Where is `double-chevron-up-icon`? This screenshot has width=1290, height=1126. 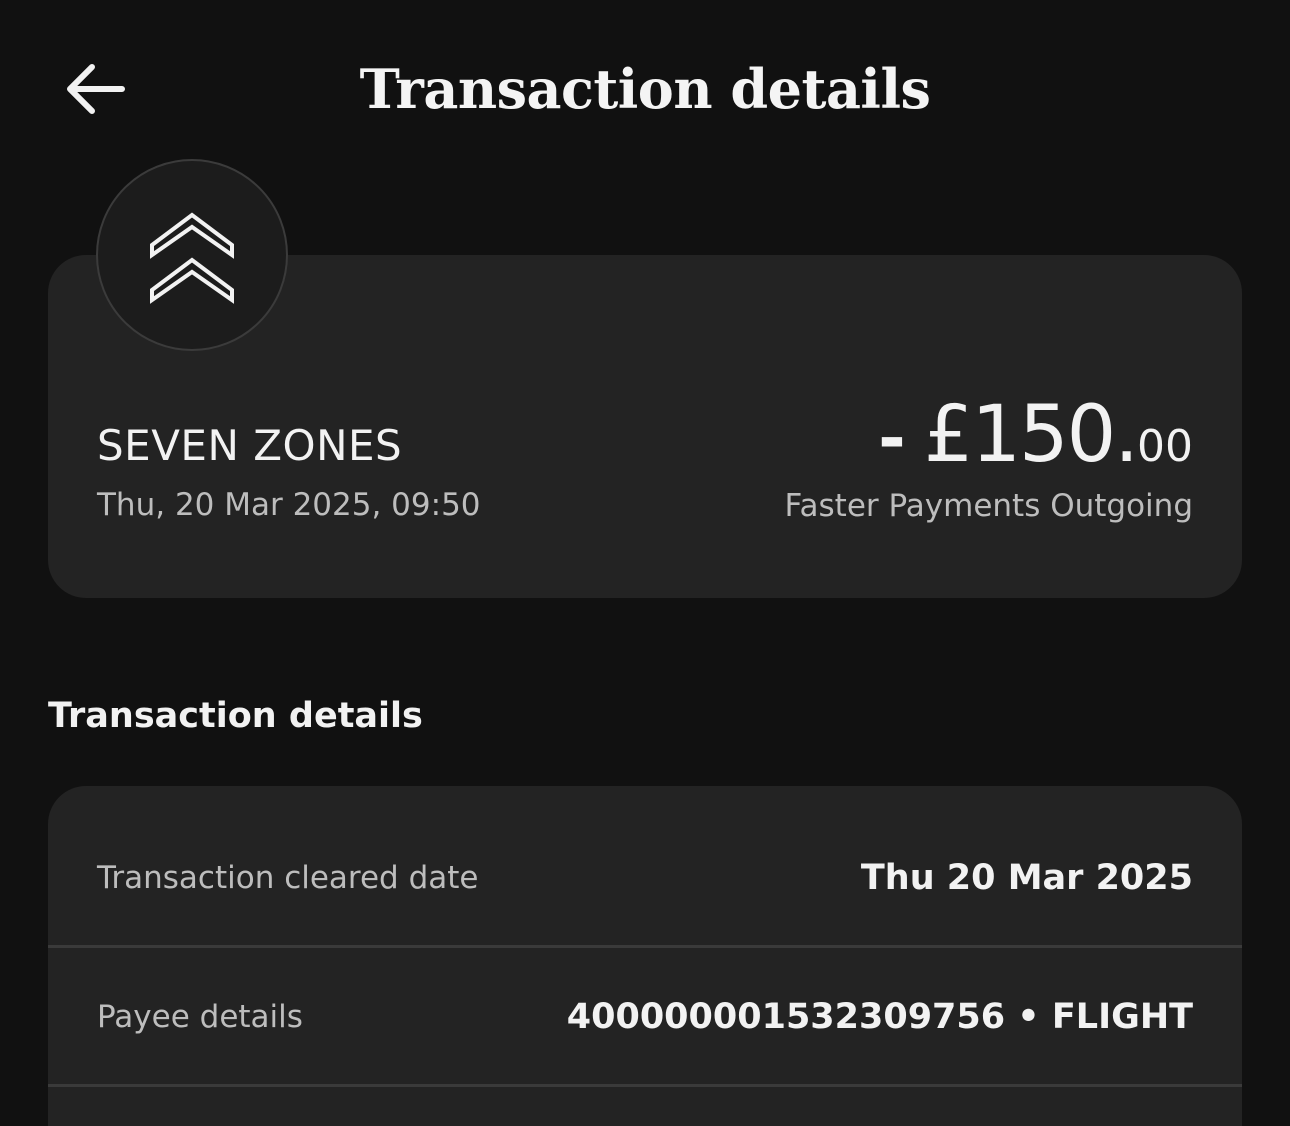
double-chevron-up-icon is located at coordinates (192, 258).